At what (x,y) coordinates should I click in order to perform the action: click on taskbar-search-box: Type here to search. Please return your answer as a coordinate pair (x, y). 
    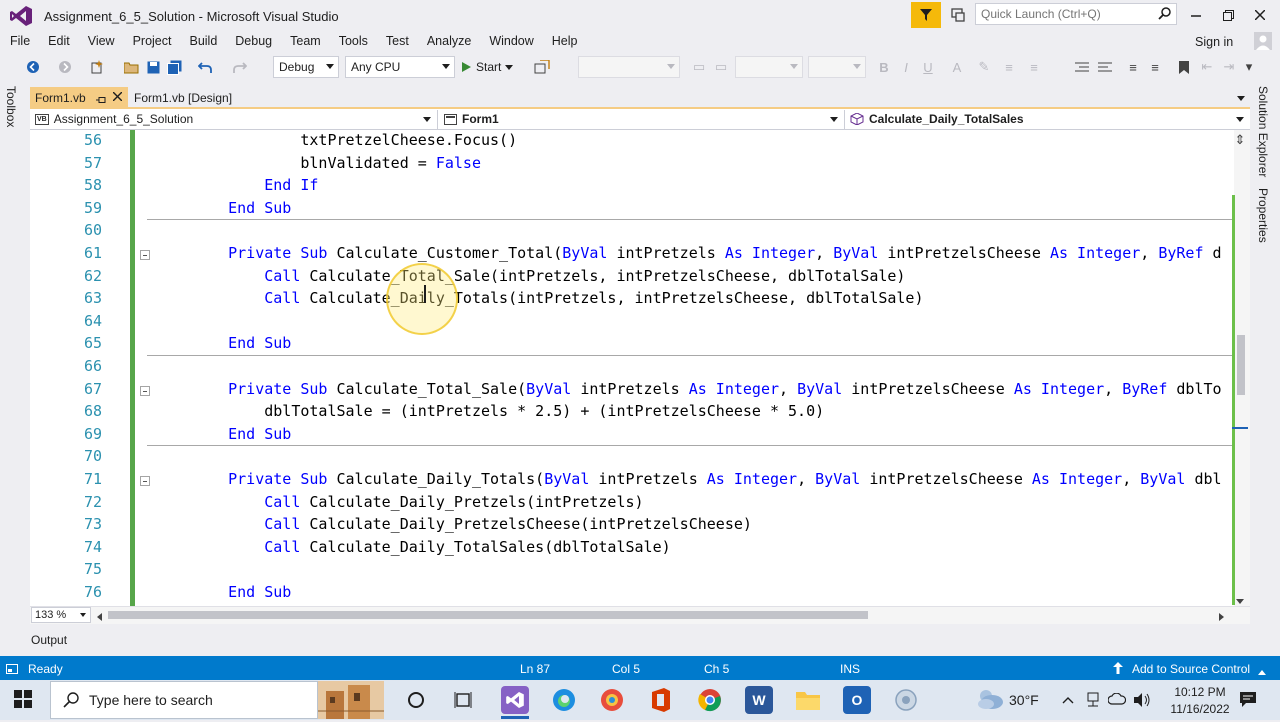
    Looking at the image, I should click on (184, 700).